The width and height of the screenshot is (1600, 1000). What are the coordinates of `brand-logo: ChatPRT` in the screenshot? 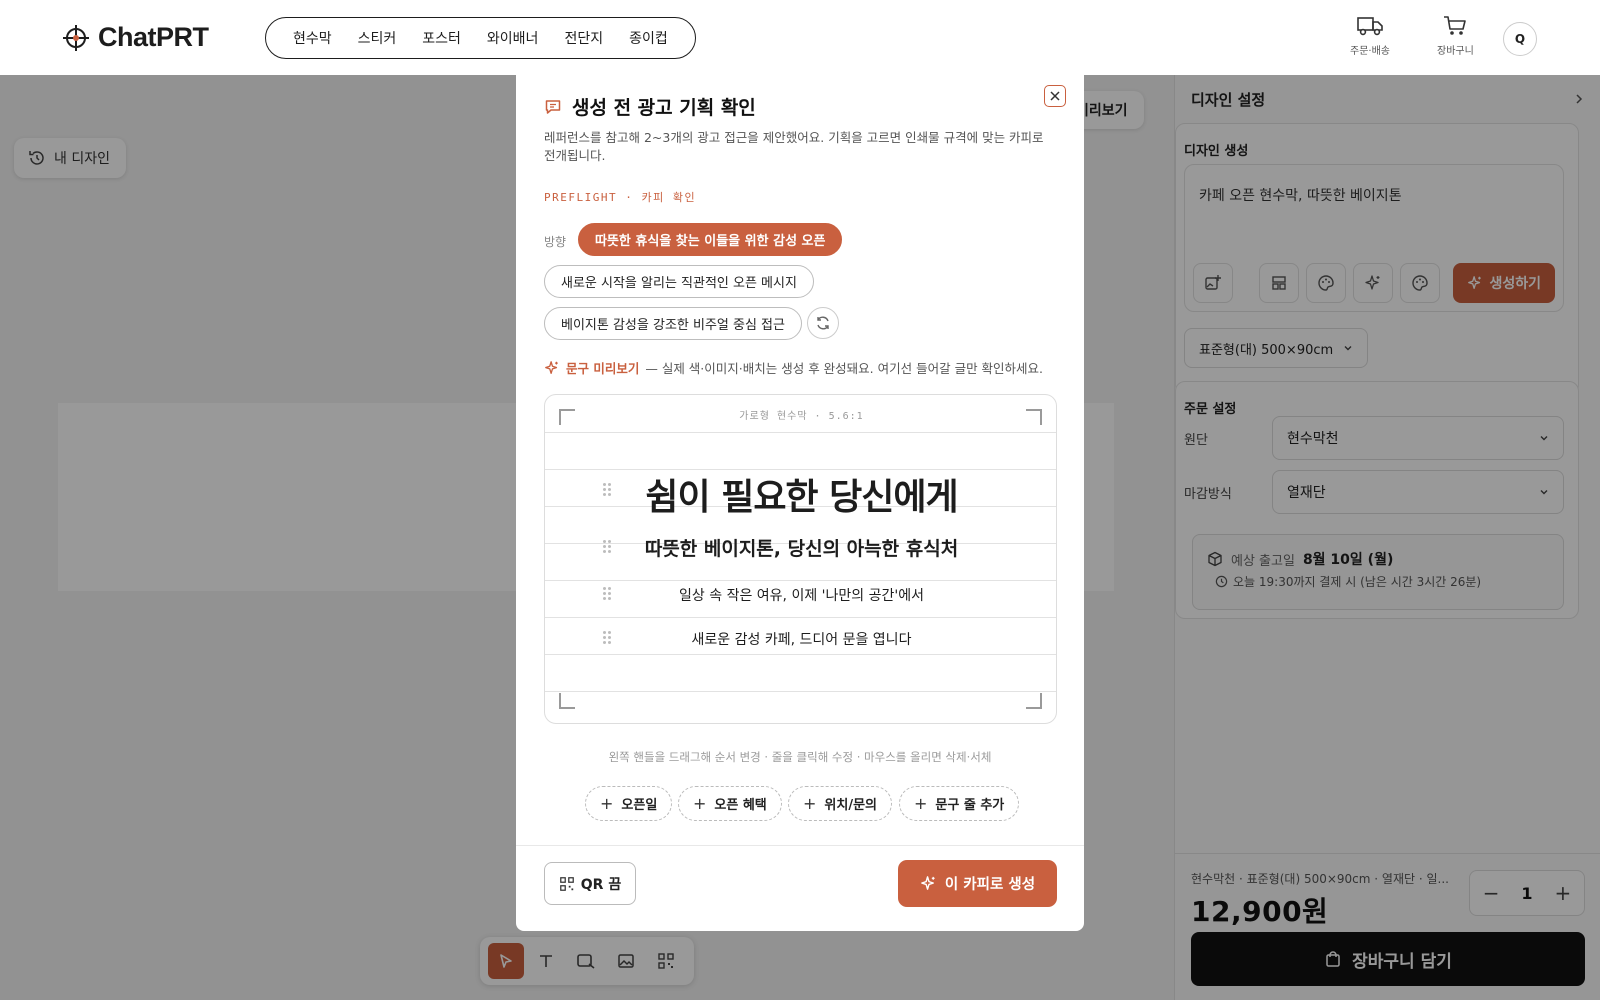 It's located at (135, 37).